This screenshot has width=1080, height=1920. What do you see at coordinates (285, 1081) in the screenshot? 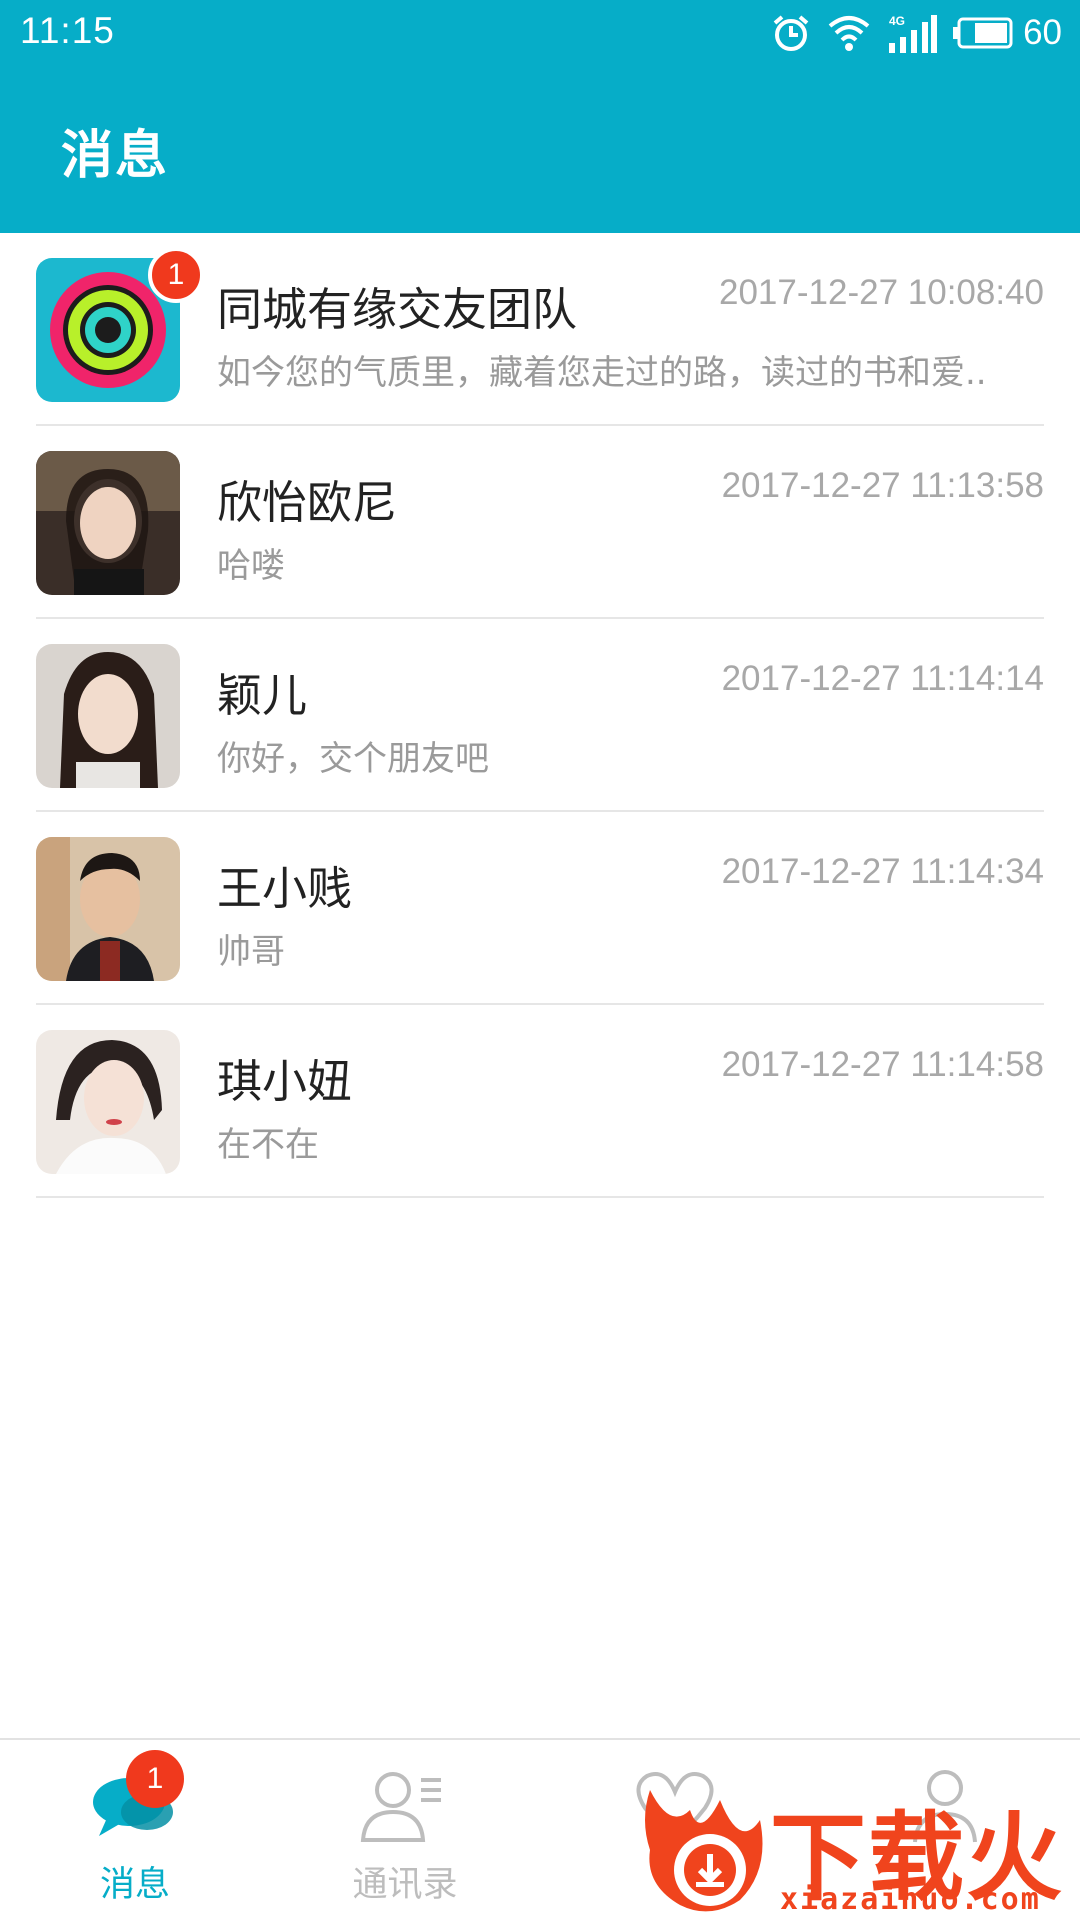
I see `contact-name: 琪小妞` at bounding box center [285, 1081].